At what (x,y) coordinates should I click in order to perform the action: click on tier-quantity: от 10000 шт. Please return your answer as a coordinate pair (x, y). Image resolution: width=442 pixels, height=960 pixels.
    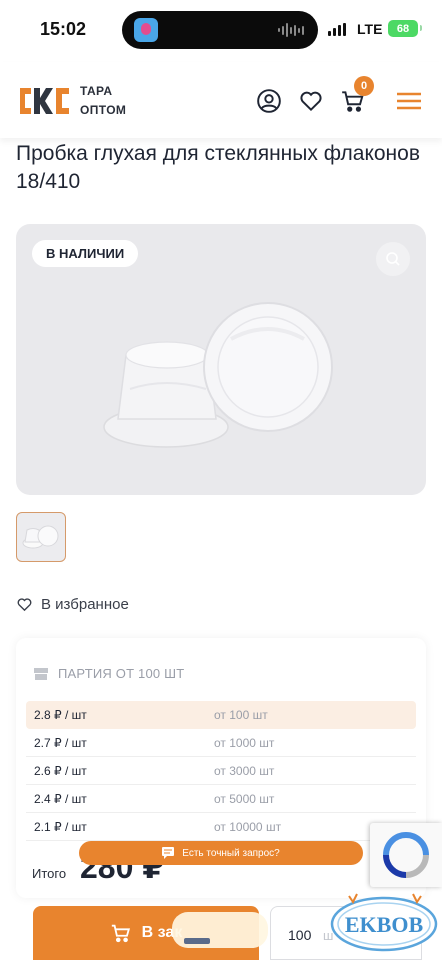
    Looking at the image, I should click on (248, 826).